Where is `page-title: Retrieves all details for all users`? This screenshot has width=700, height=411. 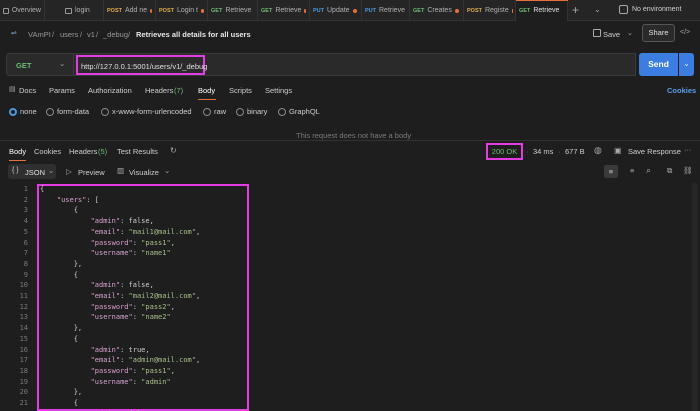
page-title: Retrieves all details for all users is located at coordinates (193, 34).